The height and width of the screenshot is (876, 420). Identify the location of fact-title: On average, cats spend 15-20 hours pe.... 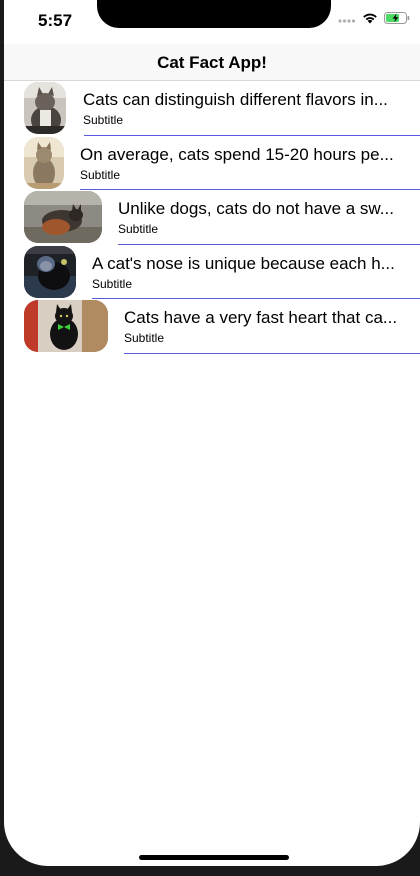
(237, 154).